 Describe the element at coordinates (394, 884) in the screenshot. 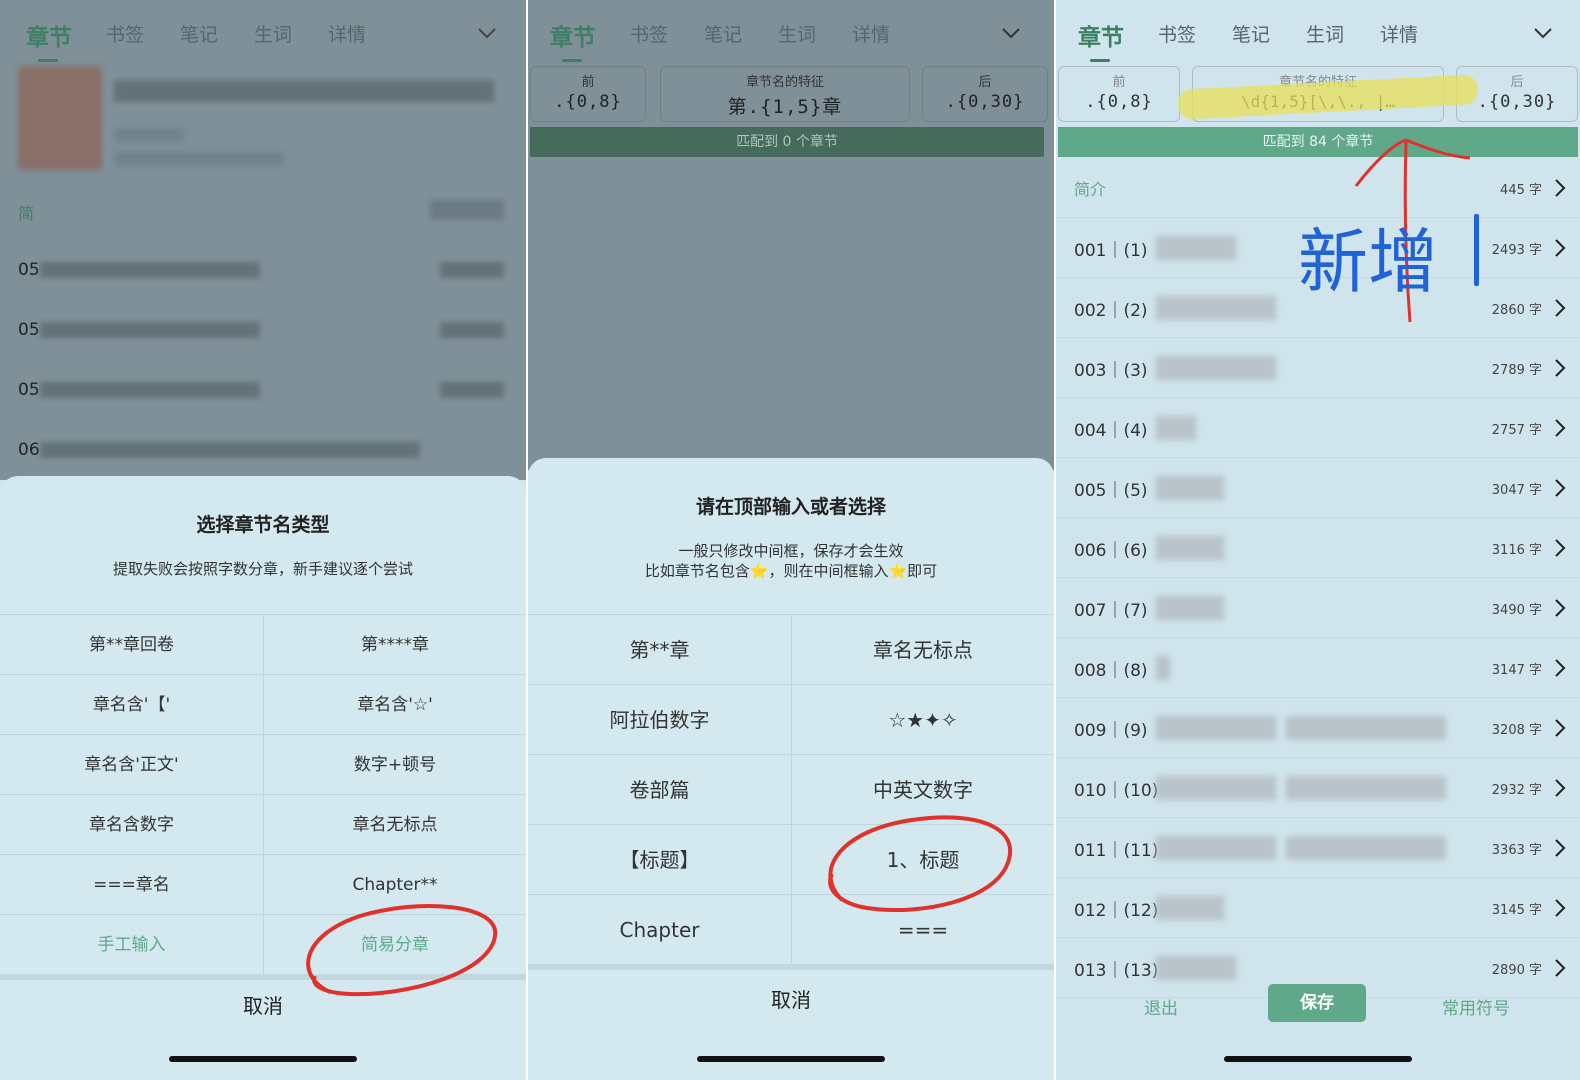

I see `option-button: Chapter**` at that location.